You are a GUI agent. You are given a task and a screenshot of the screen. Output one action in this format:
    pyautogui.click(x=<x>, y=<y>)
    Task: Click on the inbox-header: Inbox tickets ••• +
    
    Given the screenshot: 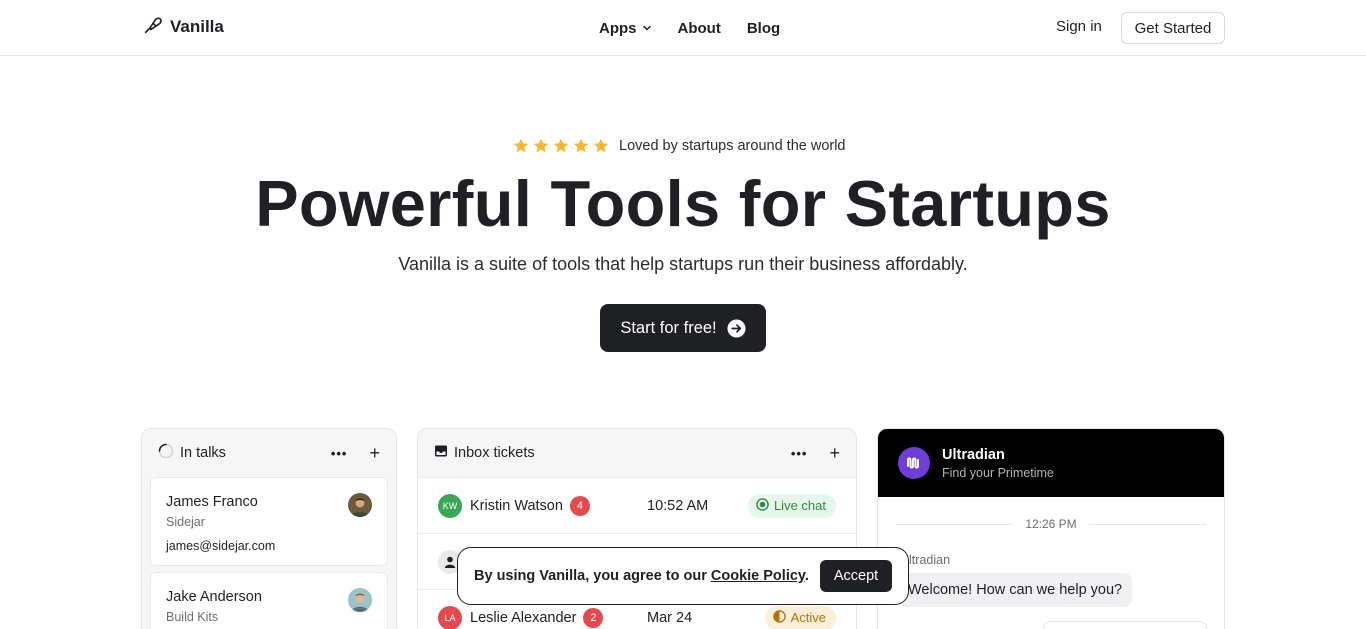 What is the action you would take?
    pyautogui.click(x=637, y=453)
    